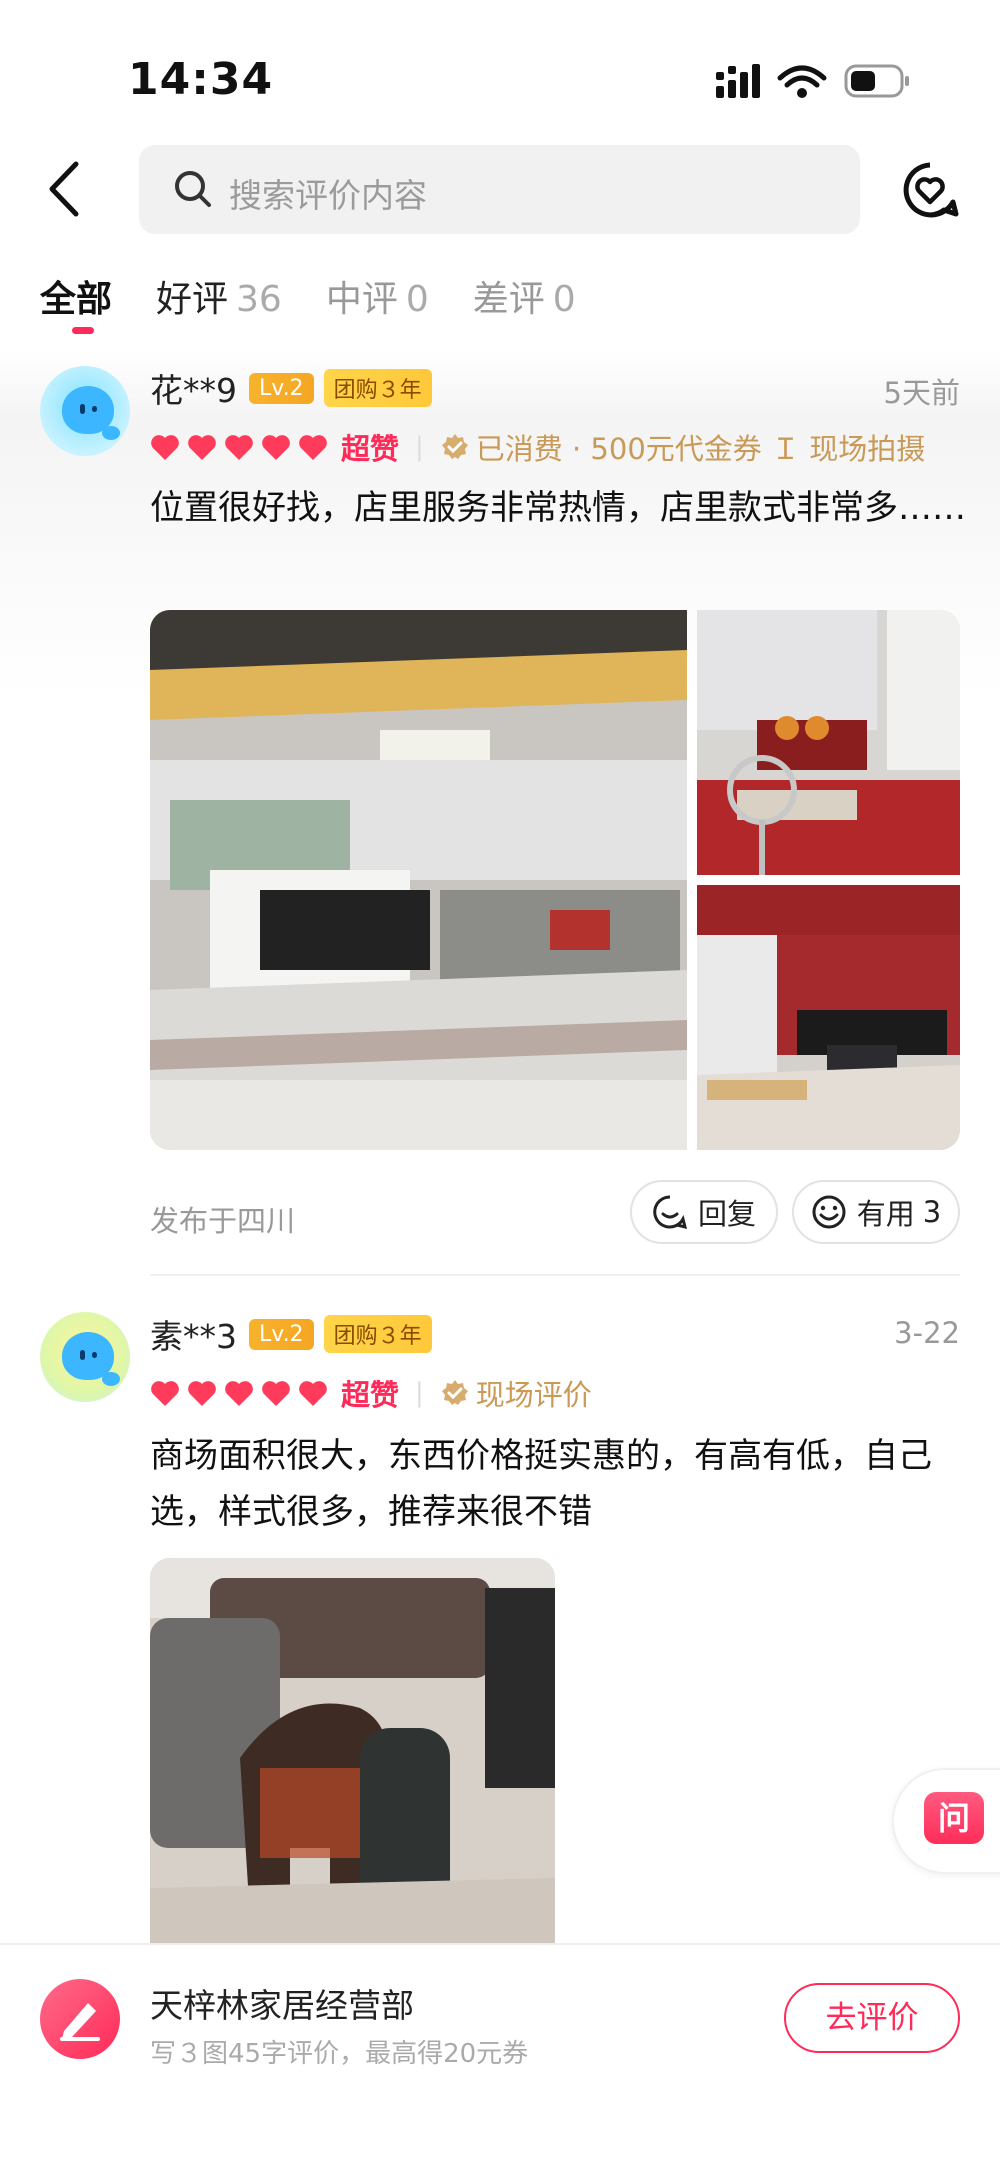 The height and width of the screenshot is (2174, 1000). I want to click on bottom-review-bar: 天梓林家居经营部 写３图45字评价，最高得20元券 去评价, so click(500, 2058).